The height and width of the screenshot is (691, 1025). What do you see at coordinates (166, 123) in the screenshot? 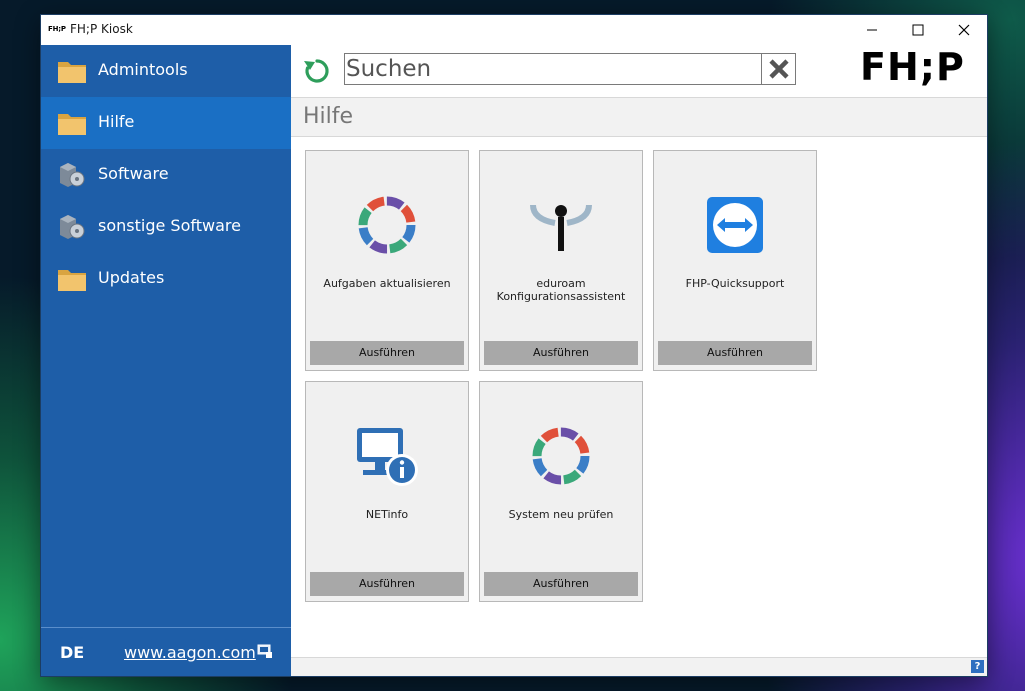
I see `sidebar-item-hilfe: Hilfe` at bounding box center [166, 123].